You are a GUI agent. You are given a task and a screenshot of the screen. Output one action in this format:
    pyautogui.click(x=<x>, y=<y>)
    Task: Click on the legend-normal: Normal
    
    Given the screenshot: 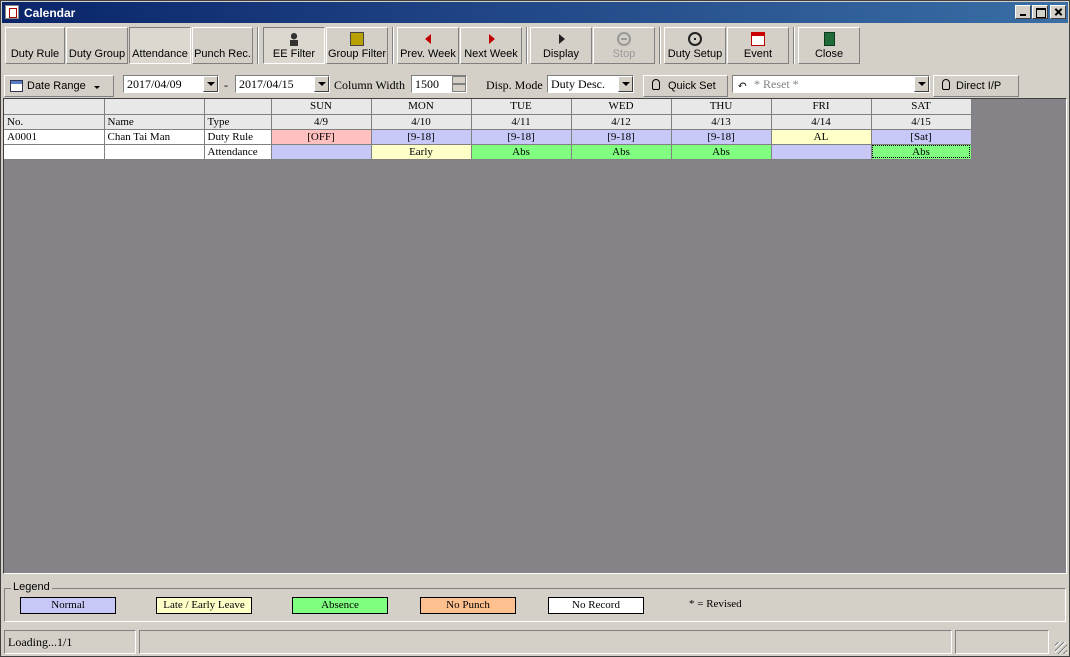 What is the action you would take?
    pyautogui.click(x=68, y=605)
    